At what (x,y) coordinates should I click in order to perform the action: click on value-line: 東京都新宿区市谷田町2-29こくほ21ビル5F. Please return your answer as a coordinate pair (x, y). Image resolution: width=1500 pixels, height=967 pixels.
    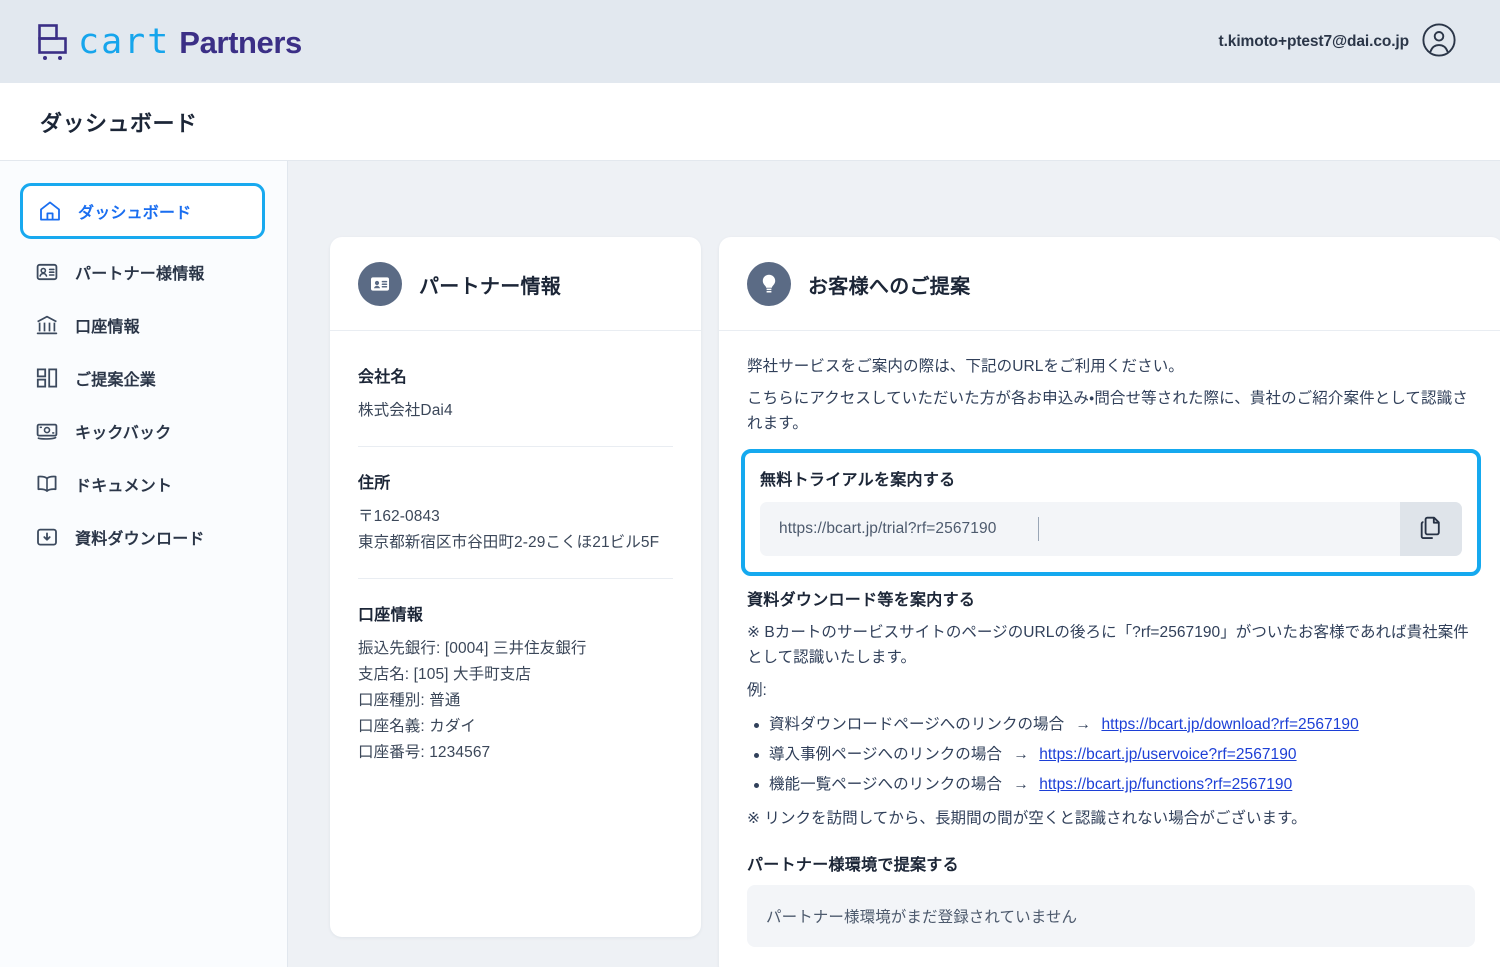
    Looking at the image, I should click on (509, 543).